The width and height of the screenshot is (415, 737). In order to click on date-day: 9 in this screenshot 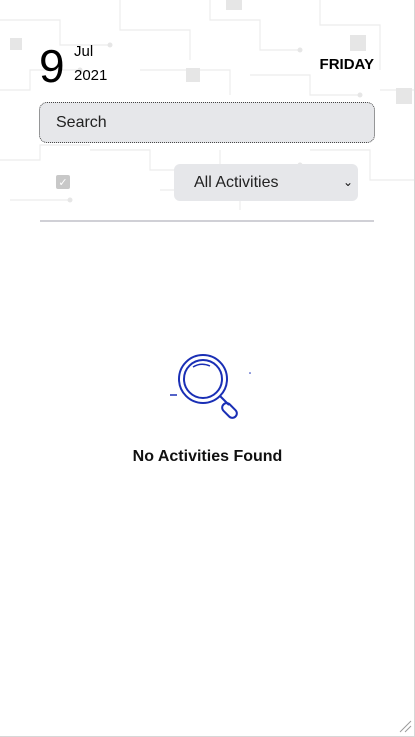, I will do `click(52, 66)`.